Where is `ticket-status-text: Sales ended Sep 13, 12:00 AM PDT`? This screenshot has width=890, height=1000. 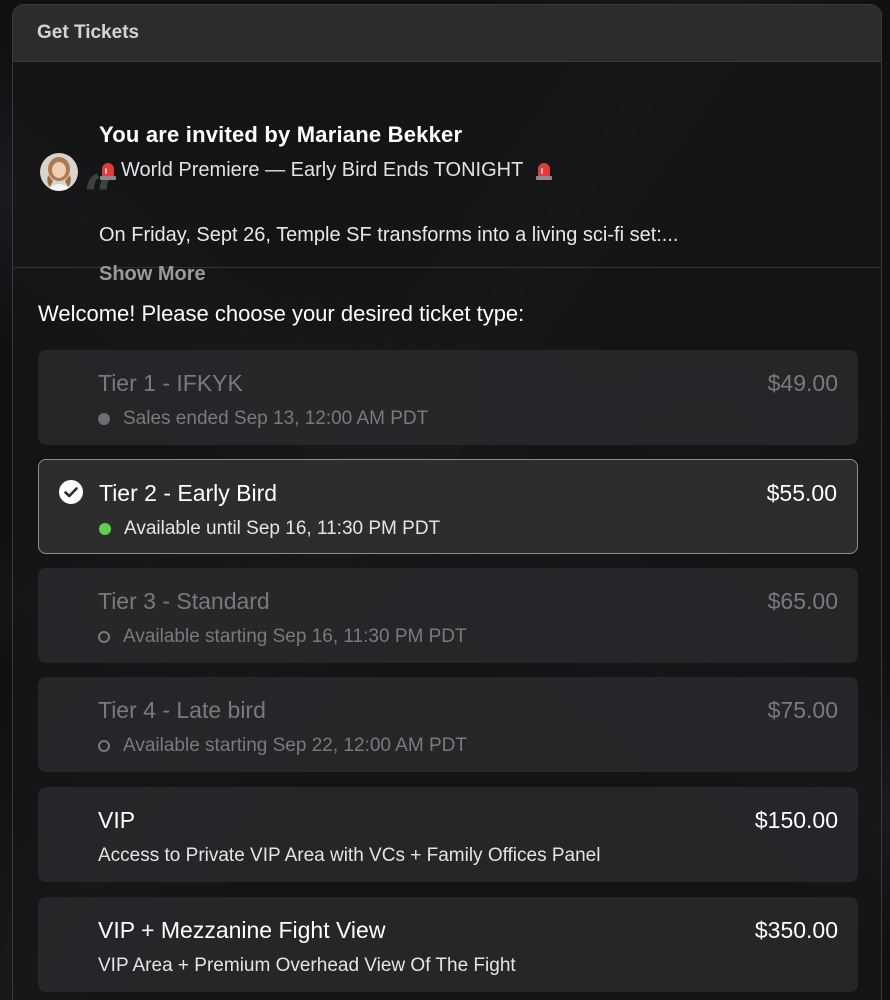
ticket-status-text: Sales ended Sep 13, 12:00 AM PDT is located at coordinates (276, 418).